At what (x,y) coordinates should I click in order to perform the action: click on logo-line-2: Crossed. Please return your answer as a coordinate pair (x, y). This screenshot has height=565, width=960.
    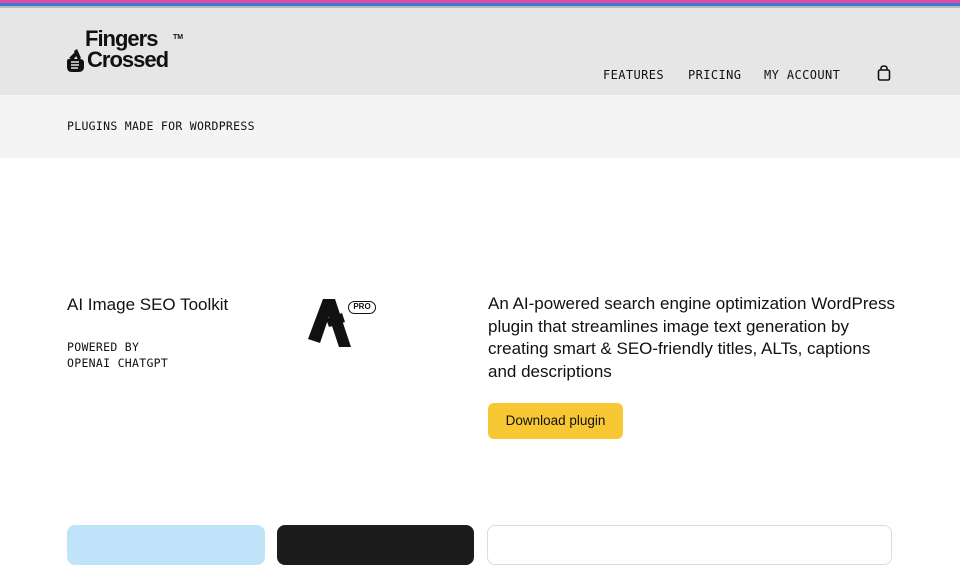
    Looking at the image, I should click on (128, 59).